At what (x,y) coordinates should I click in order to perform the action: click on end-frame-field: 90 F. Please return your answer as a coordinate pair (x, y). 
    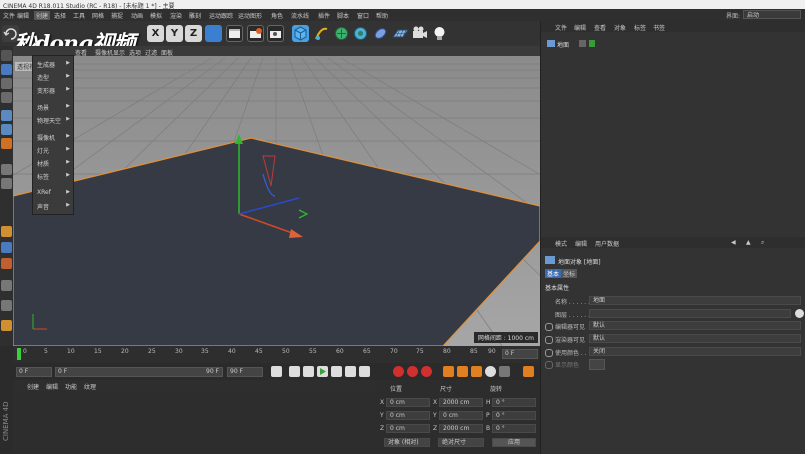
    Looking at the image, I should click on (245, 372).